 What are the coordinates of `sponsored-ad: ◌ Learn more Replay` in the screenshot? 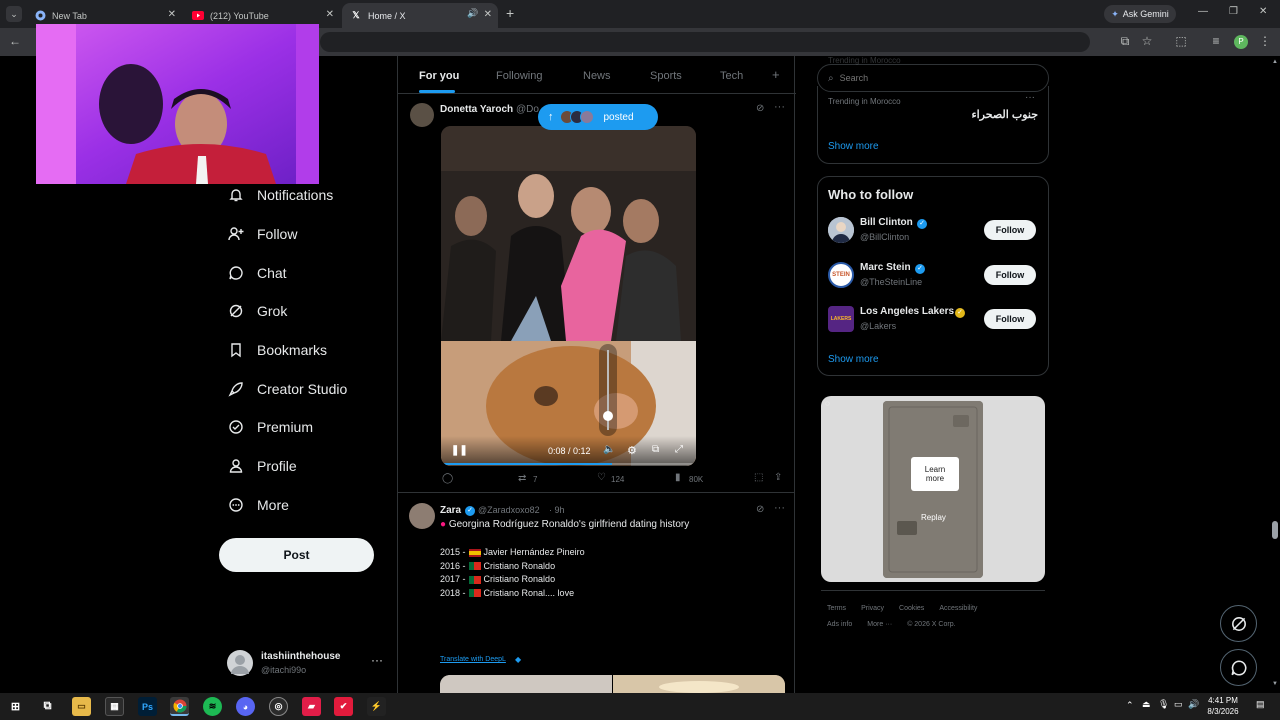 It's located at (933, 489).